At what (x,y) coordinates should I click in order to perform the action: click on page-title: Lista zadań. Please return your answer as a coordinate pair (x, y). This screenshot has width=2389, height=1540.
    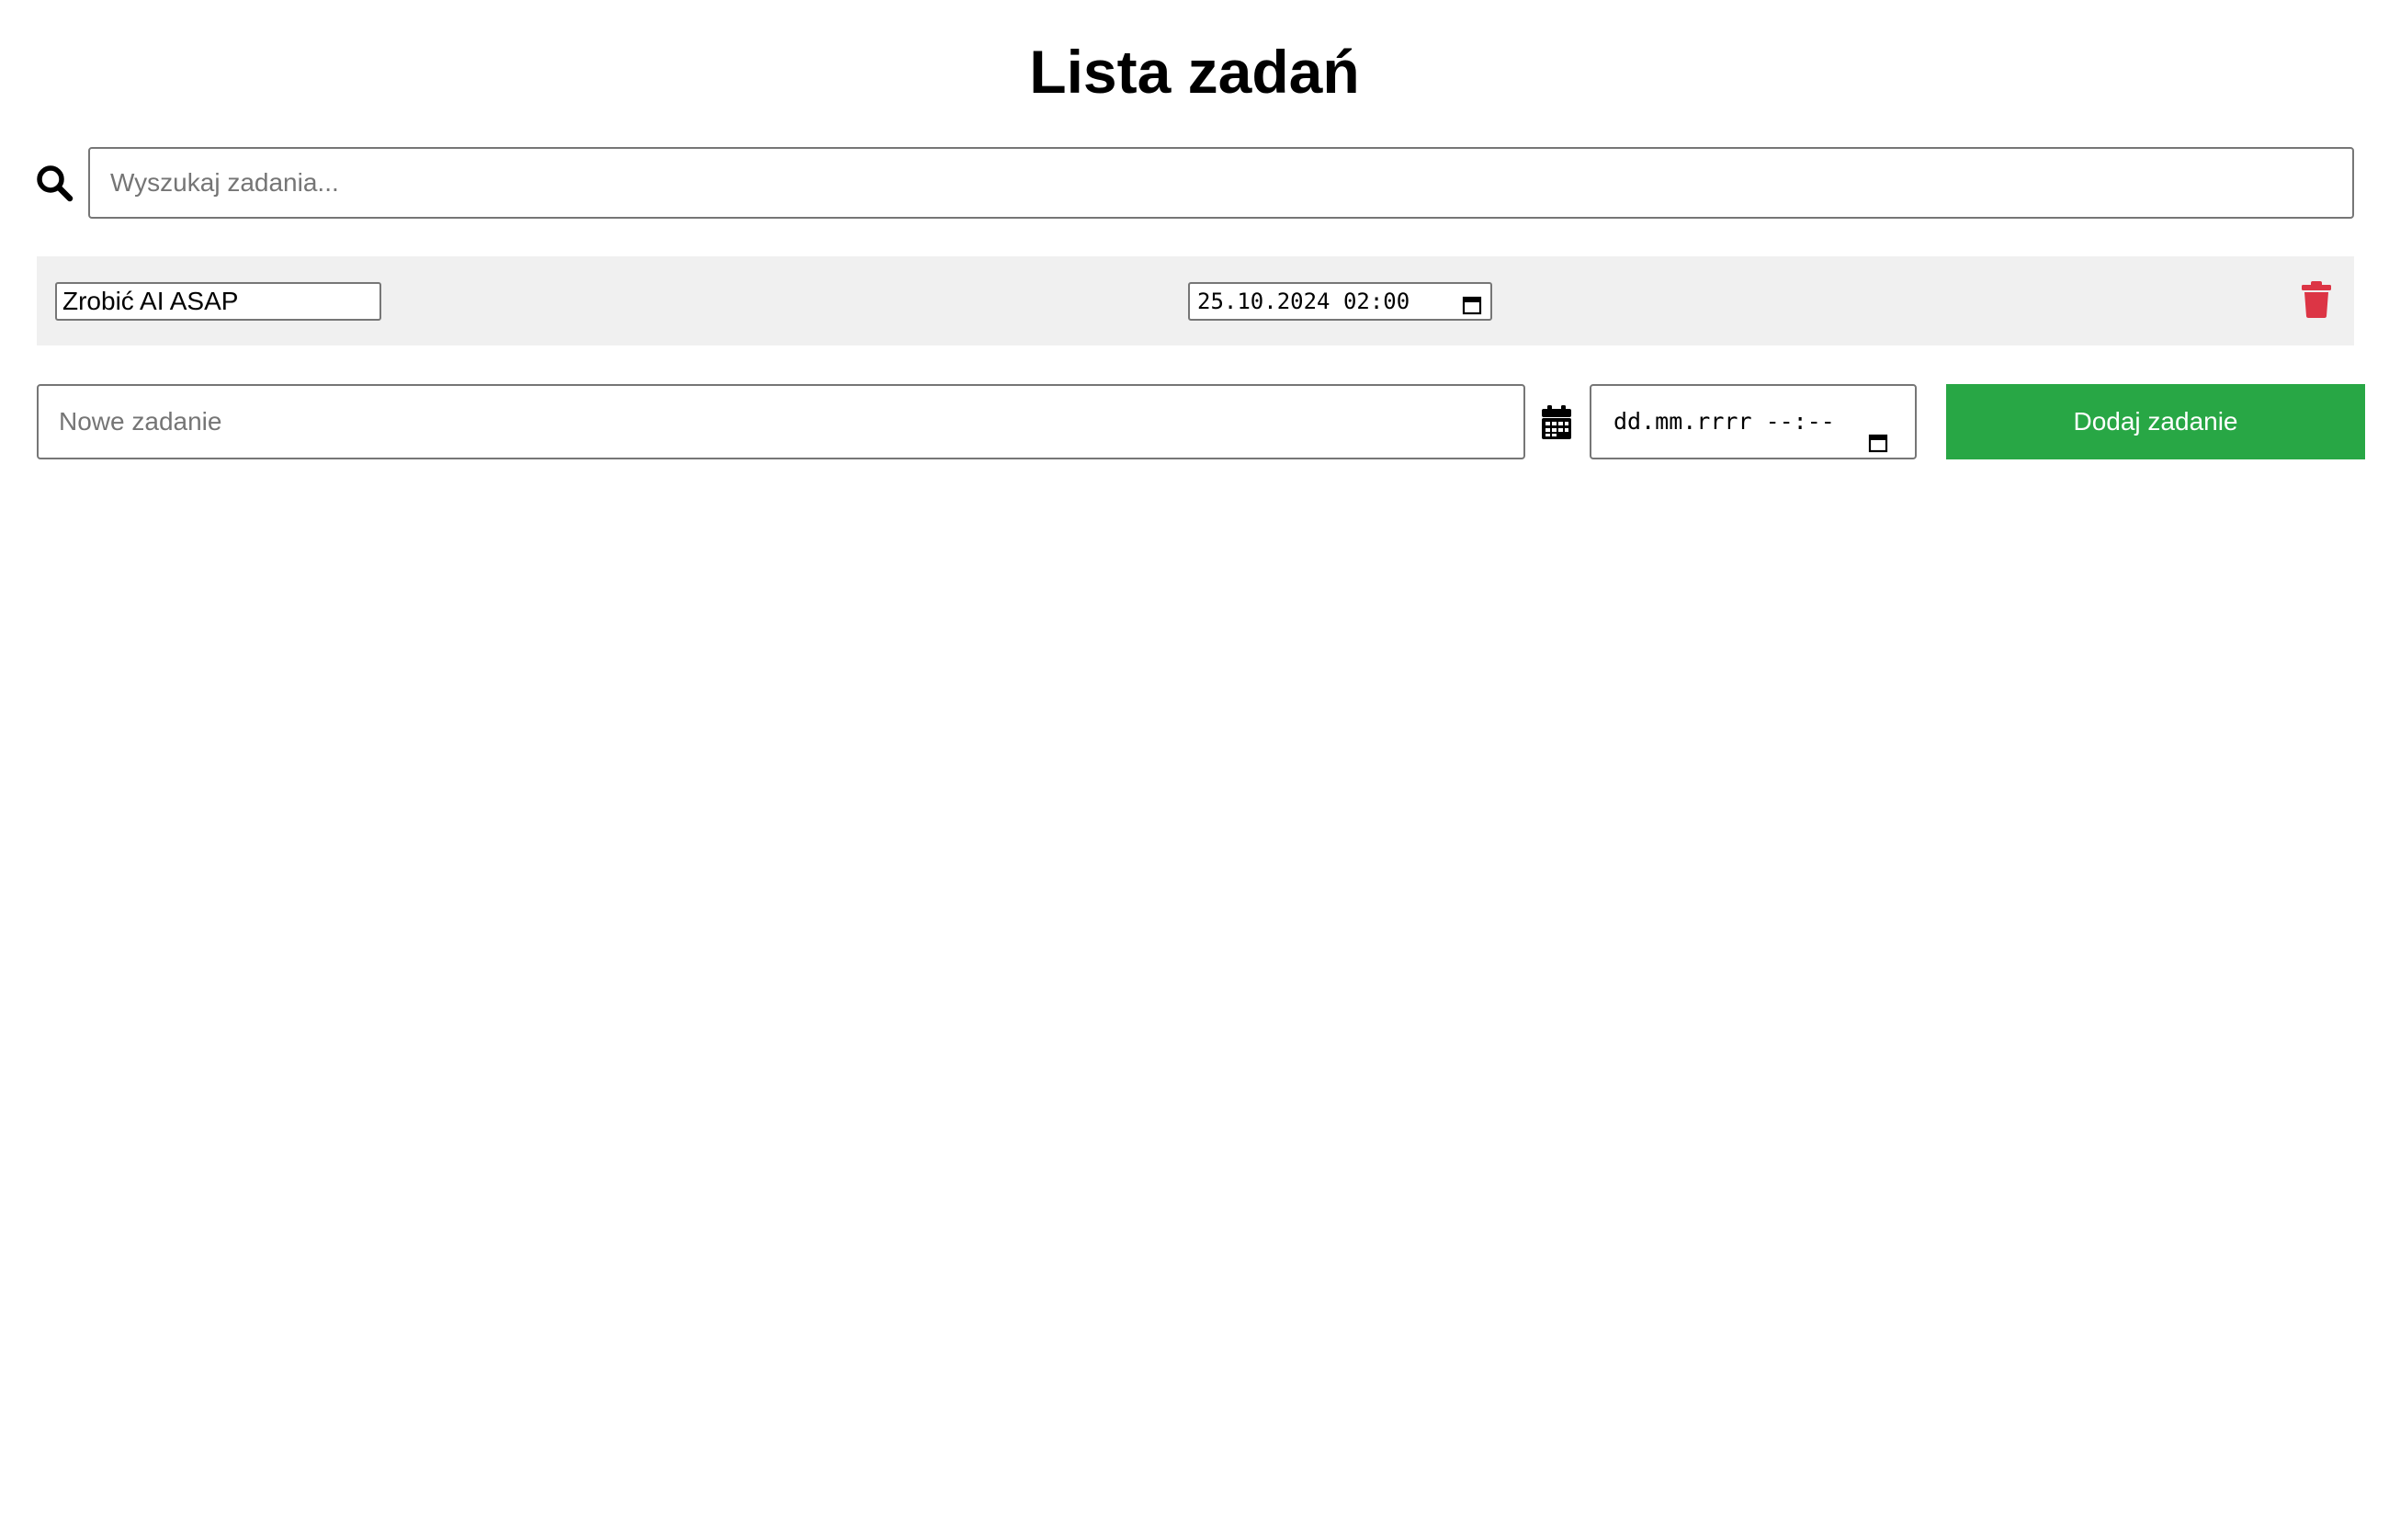
    Looking at the image, I should click on (1194, 72).